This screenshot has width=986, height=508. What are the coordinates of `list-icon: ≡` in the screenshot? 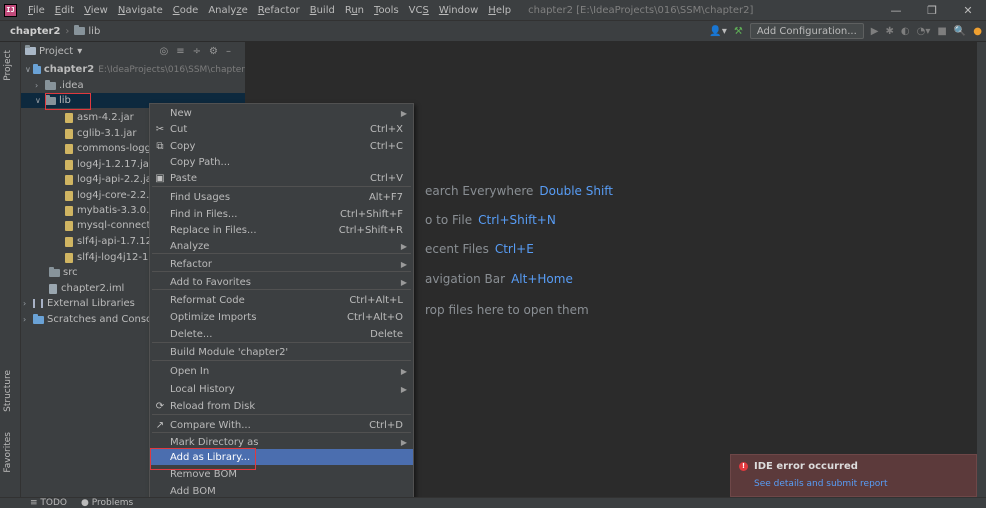 It's located at (35, 503).